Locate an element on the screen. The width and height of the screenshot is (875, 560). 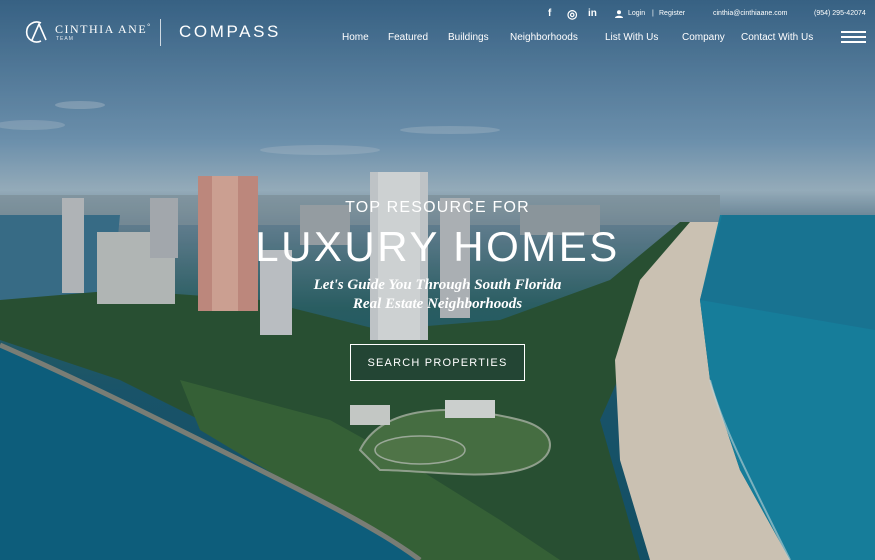
ca-monogram-icon is located at coordinates (37, 32).